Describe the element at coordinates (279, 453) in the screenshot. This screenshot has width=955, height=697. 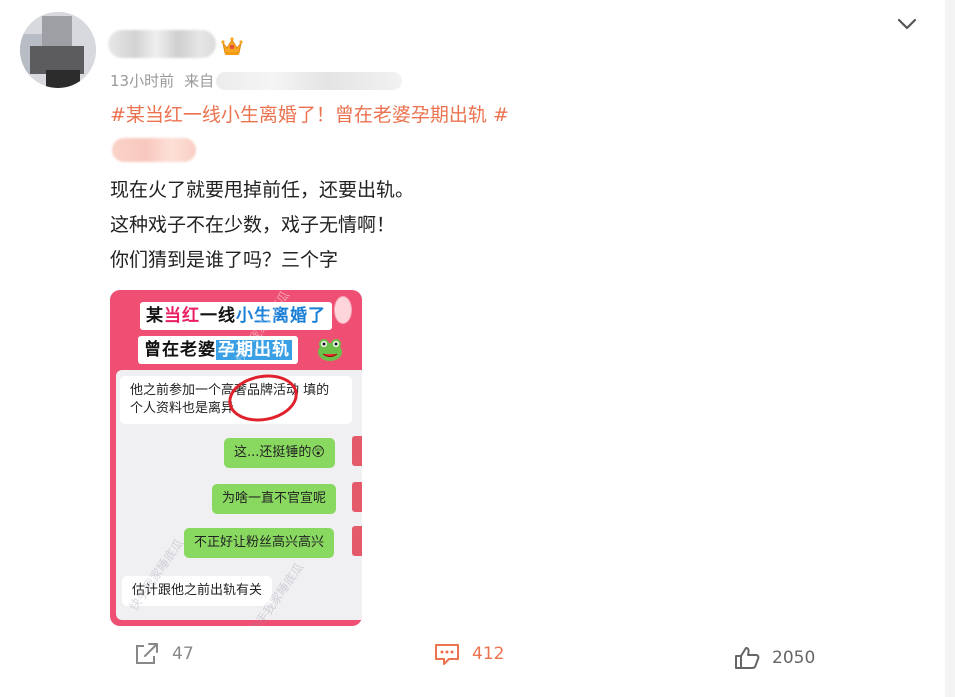
I see `chat-bubble: 这...还挺锤的😲` at that location.